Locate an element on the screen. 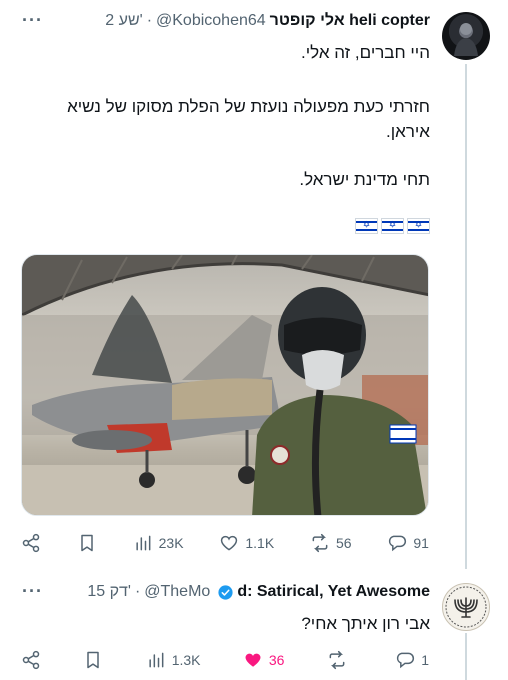 The image size is (508, 680). display-name: אלי קופטר heli copter is located at coordinates (350, 21).